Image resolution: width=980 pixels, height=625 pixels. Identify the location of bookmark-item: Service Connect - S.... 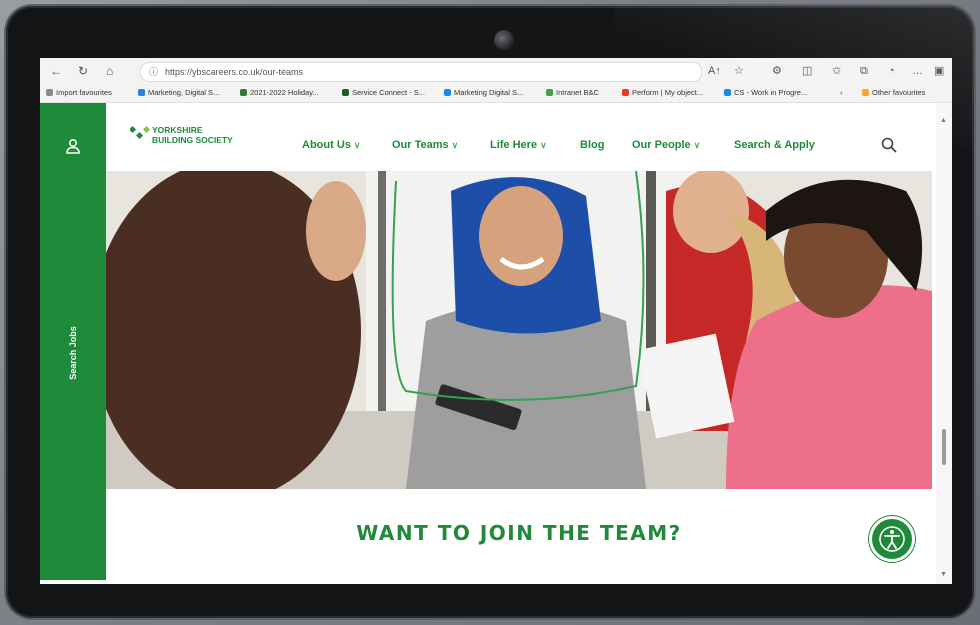
(383, 93).